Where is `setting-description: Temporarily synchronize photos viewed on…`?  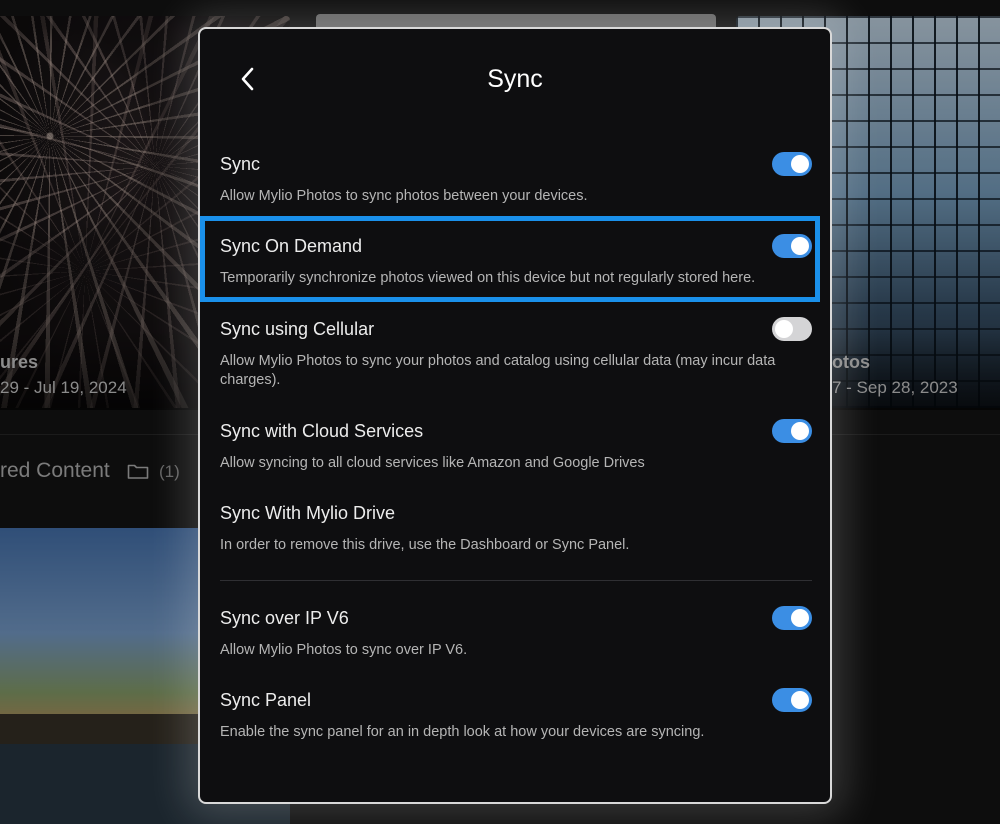
setting-description: Temporarily synchronize photos viewed on… is located at coordinates (488, 278).